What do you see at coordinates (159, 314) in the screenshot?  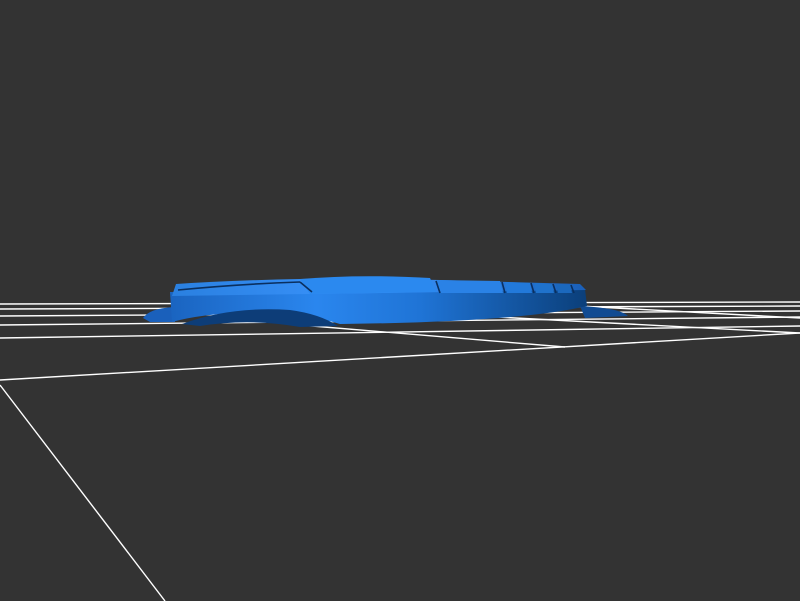 I see `model-flange` at bounding box center [159, 314].